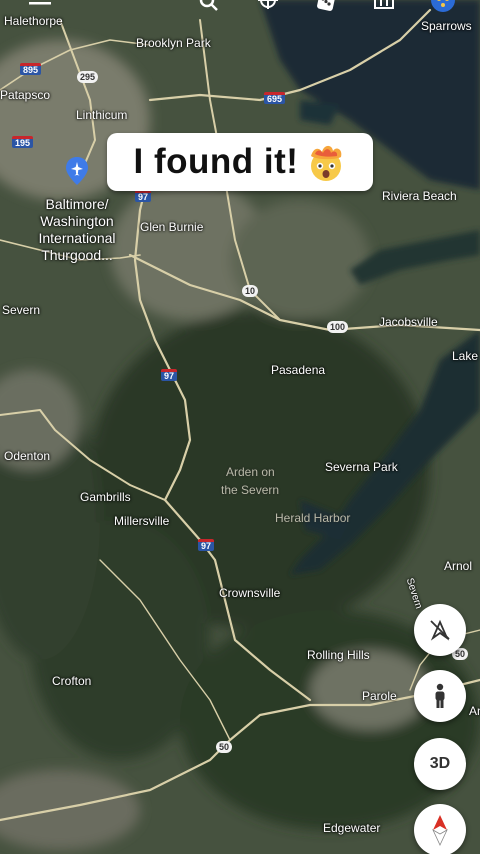 The image size is (480, 854). I want to click on place-label: Jacobsville, so click(408, 322).